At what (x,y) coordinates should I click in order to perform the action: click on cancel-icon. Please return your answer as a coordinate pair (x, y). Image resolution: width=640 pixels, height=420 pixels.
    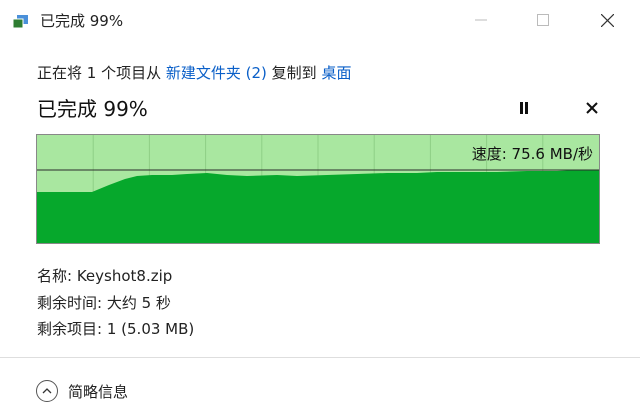
    Looking at the image, I should click on (592, 108).